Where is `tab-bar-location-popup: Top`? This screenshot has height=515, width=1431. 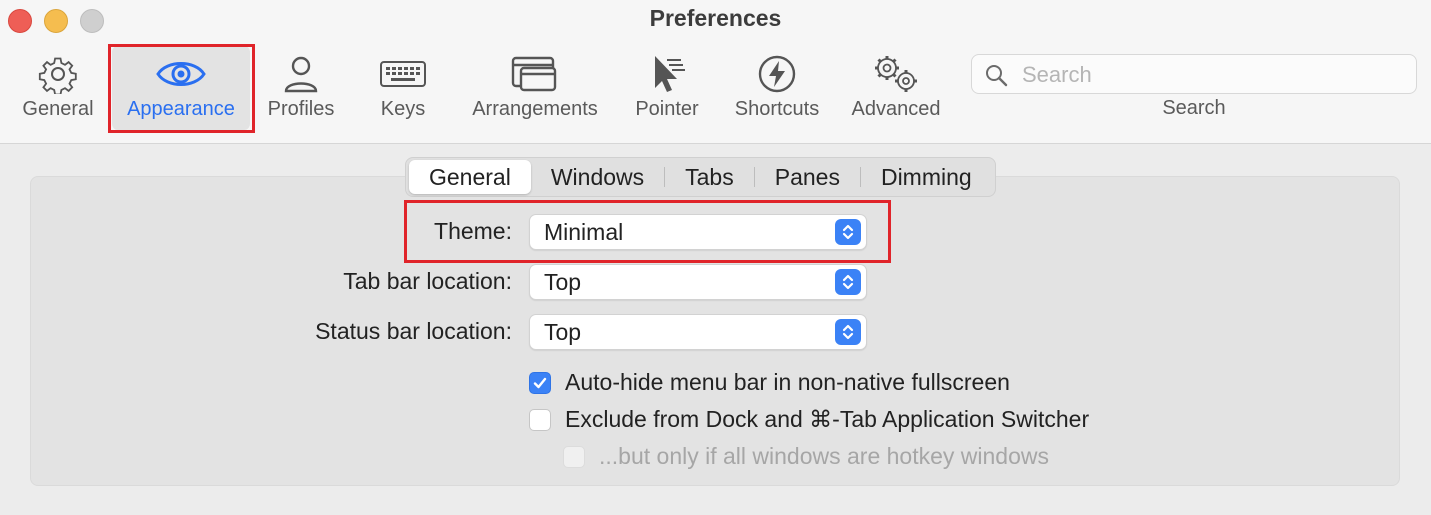
tab-bar-location-popup: Top is located at coordinates (698, 282).